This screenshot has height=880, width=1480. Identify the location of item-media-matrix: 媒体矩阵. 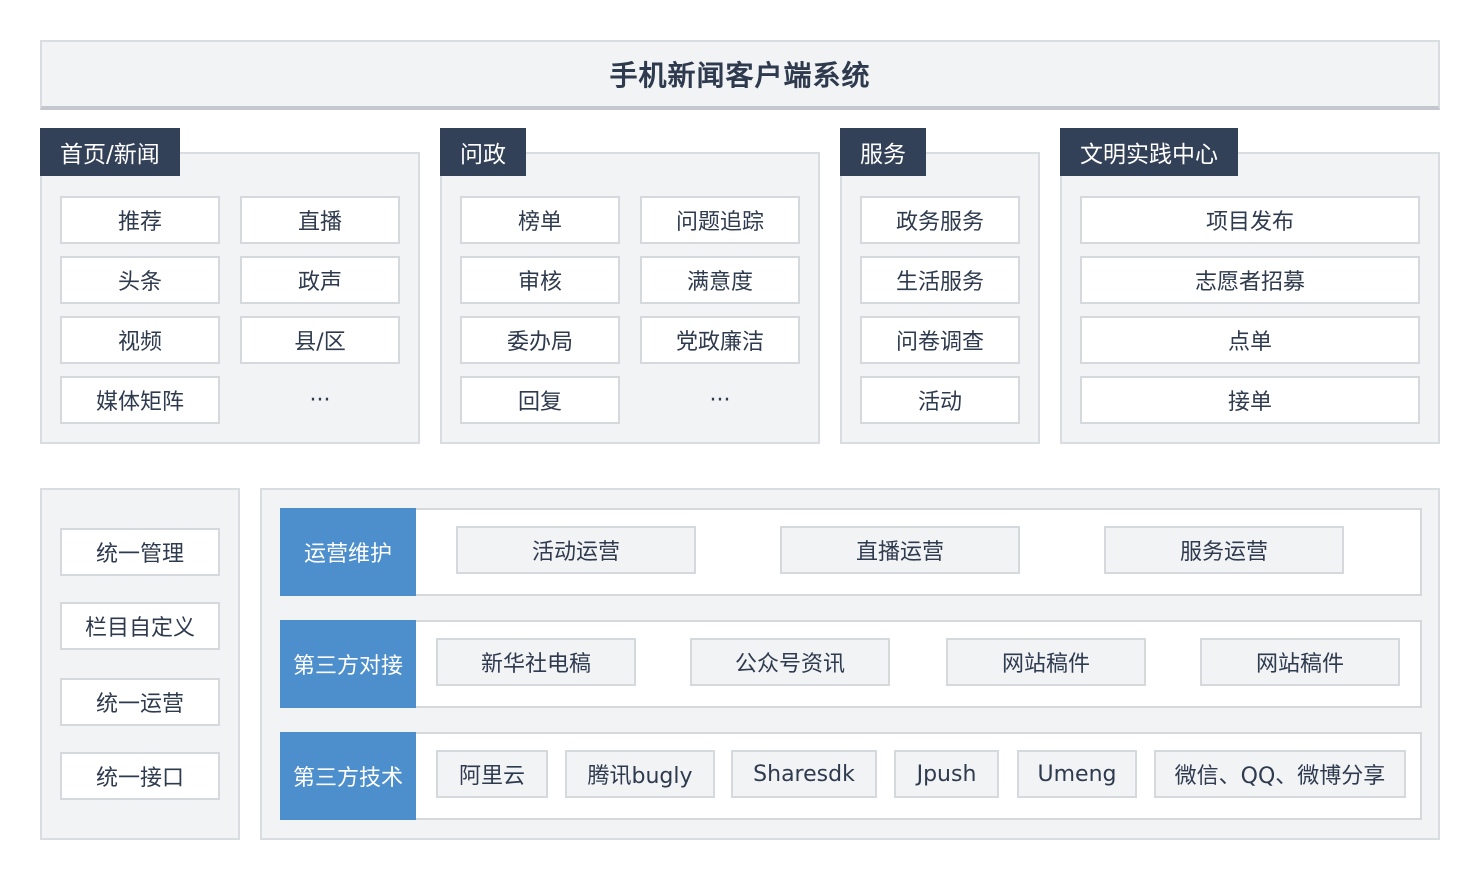
(140, 400).